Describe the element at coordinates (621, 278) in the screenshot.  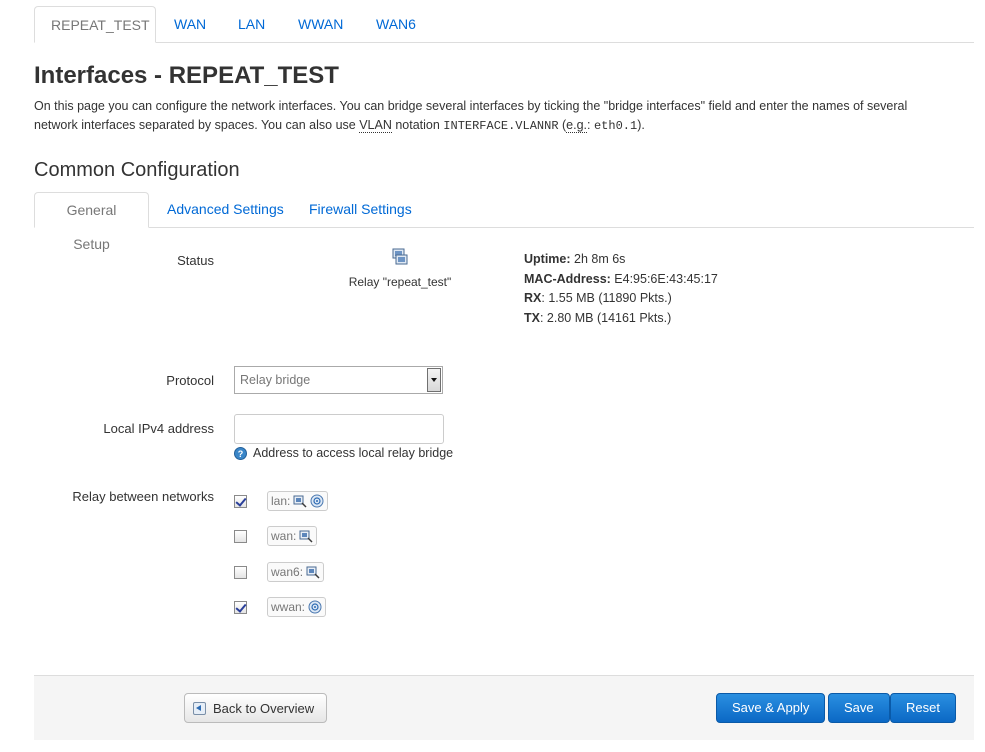
I see `mac-line: MAC-Address: E4:95:6E:43:45:17` at that location.